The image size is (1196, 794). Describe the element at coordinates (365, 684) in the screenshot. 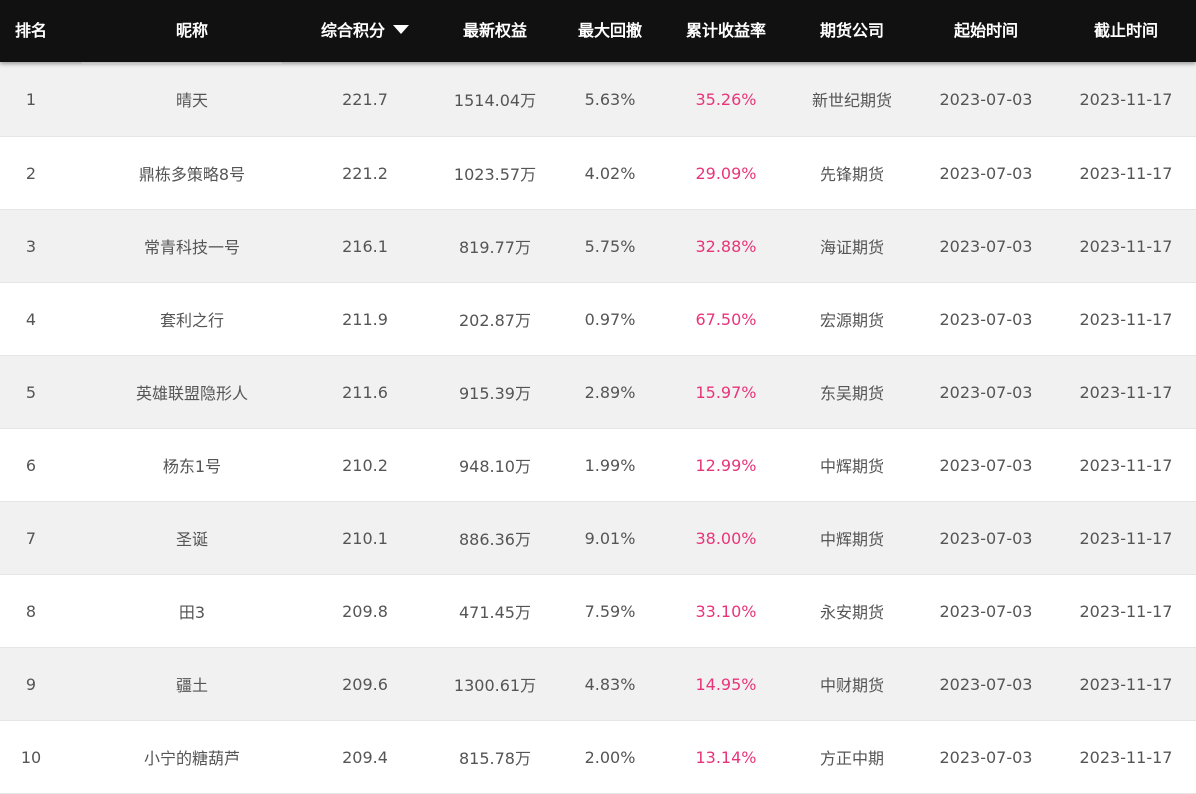

I see `score-cell: 209.6` at that location.